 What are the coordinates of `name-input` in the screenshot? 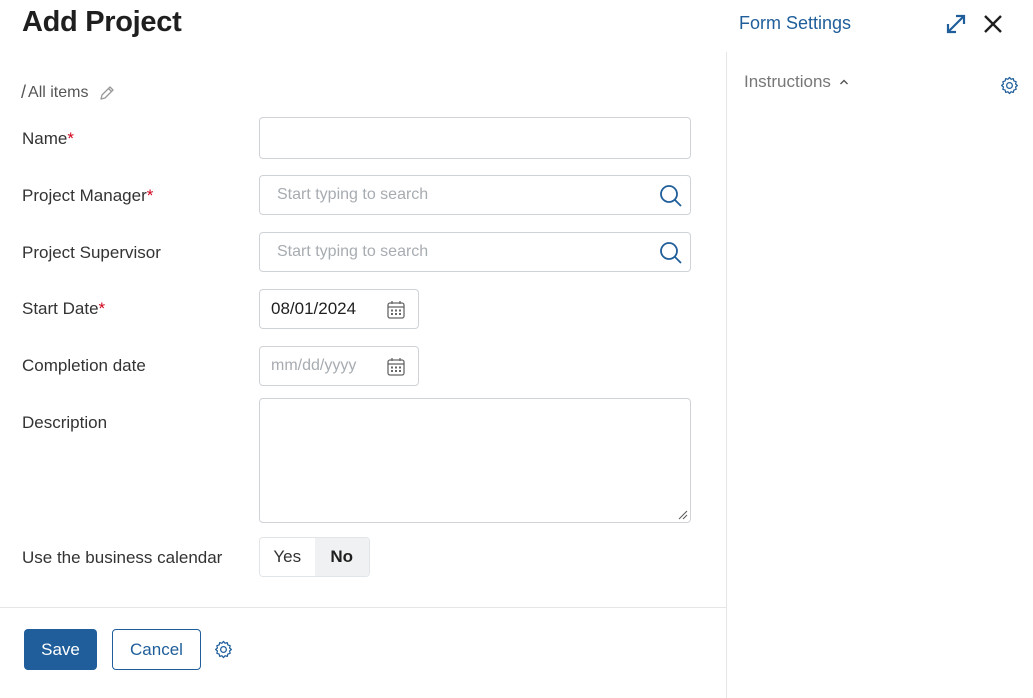 It's located at (475, 138).